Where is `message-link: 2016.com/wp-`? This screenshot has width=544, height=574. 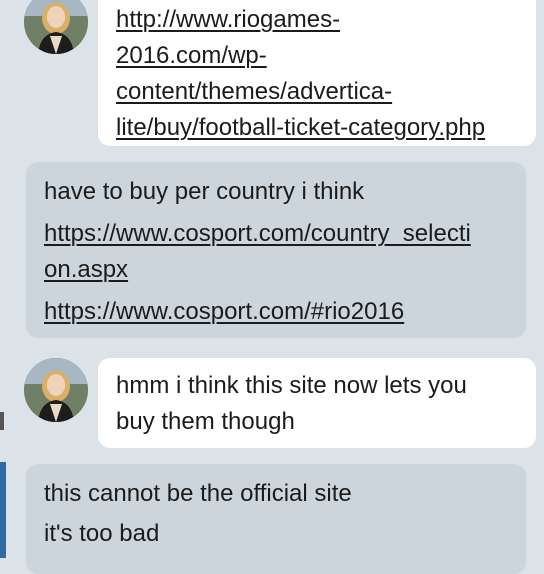
message-link: 2016.com/wp- is located at coordinates (317, 56).